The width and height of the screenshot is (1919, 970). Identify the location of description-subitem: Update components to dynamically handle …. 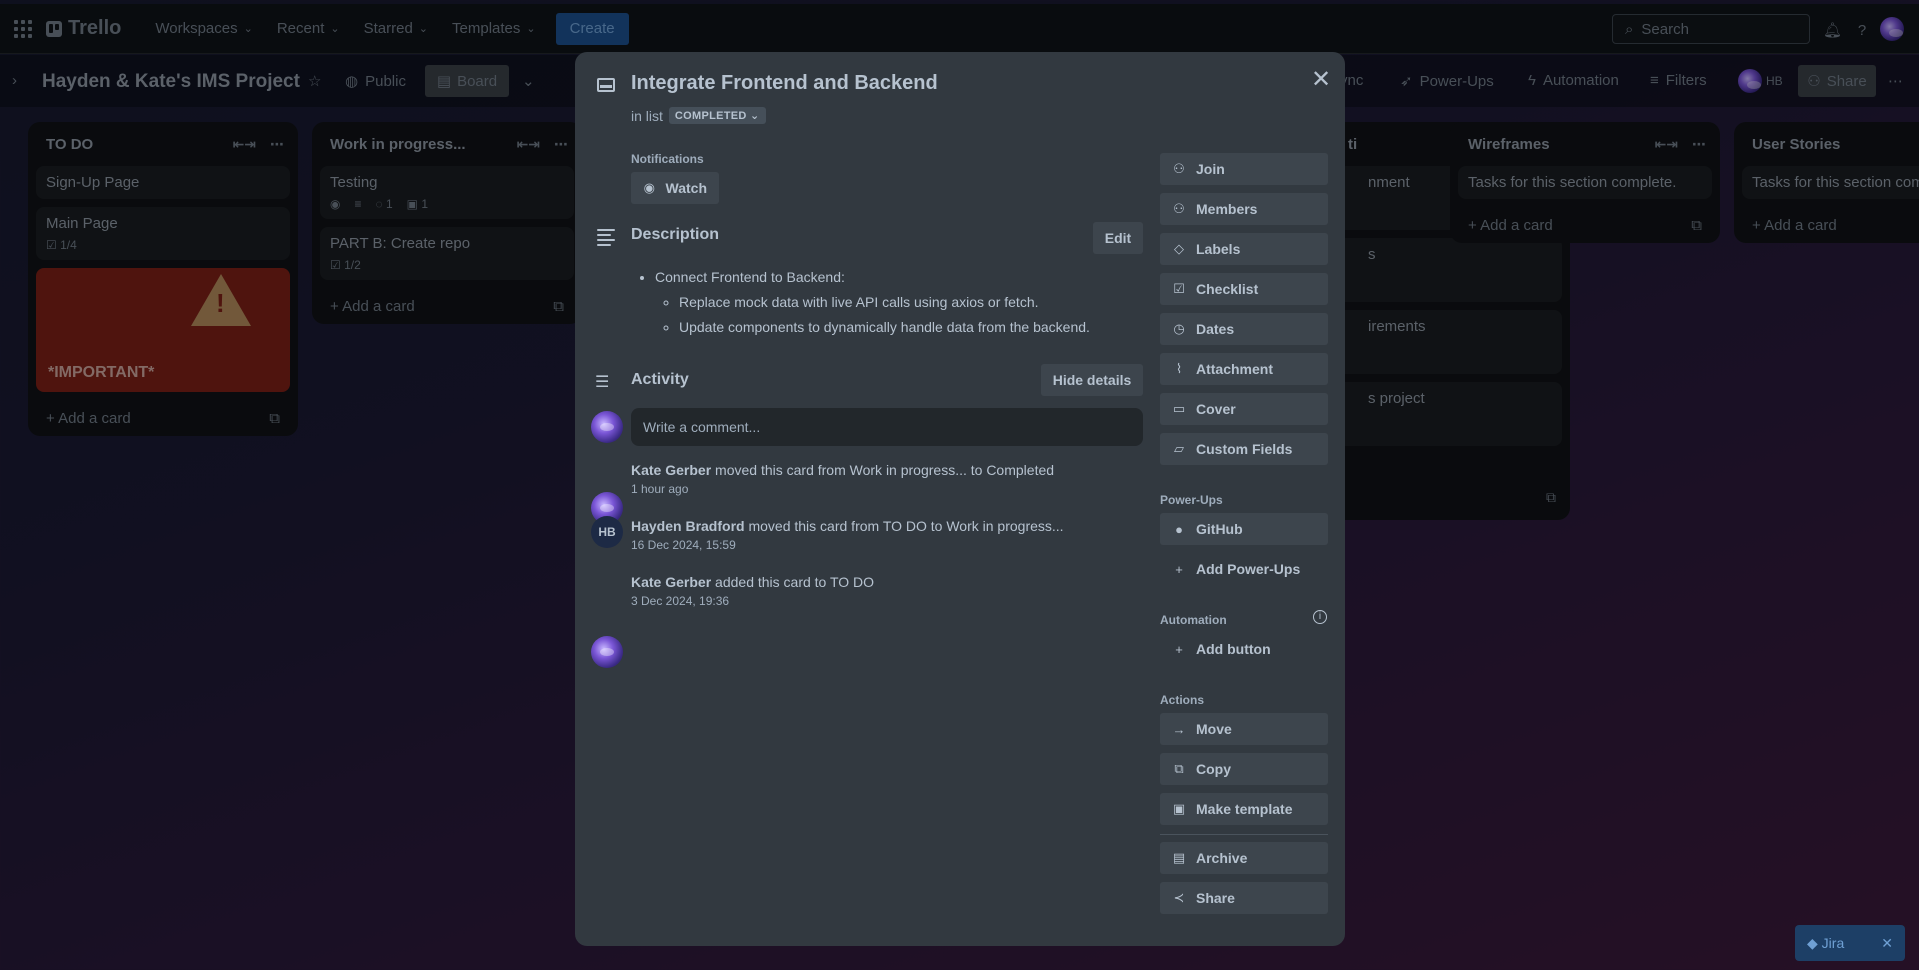
(915, 327).